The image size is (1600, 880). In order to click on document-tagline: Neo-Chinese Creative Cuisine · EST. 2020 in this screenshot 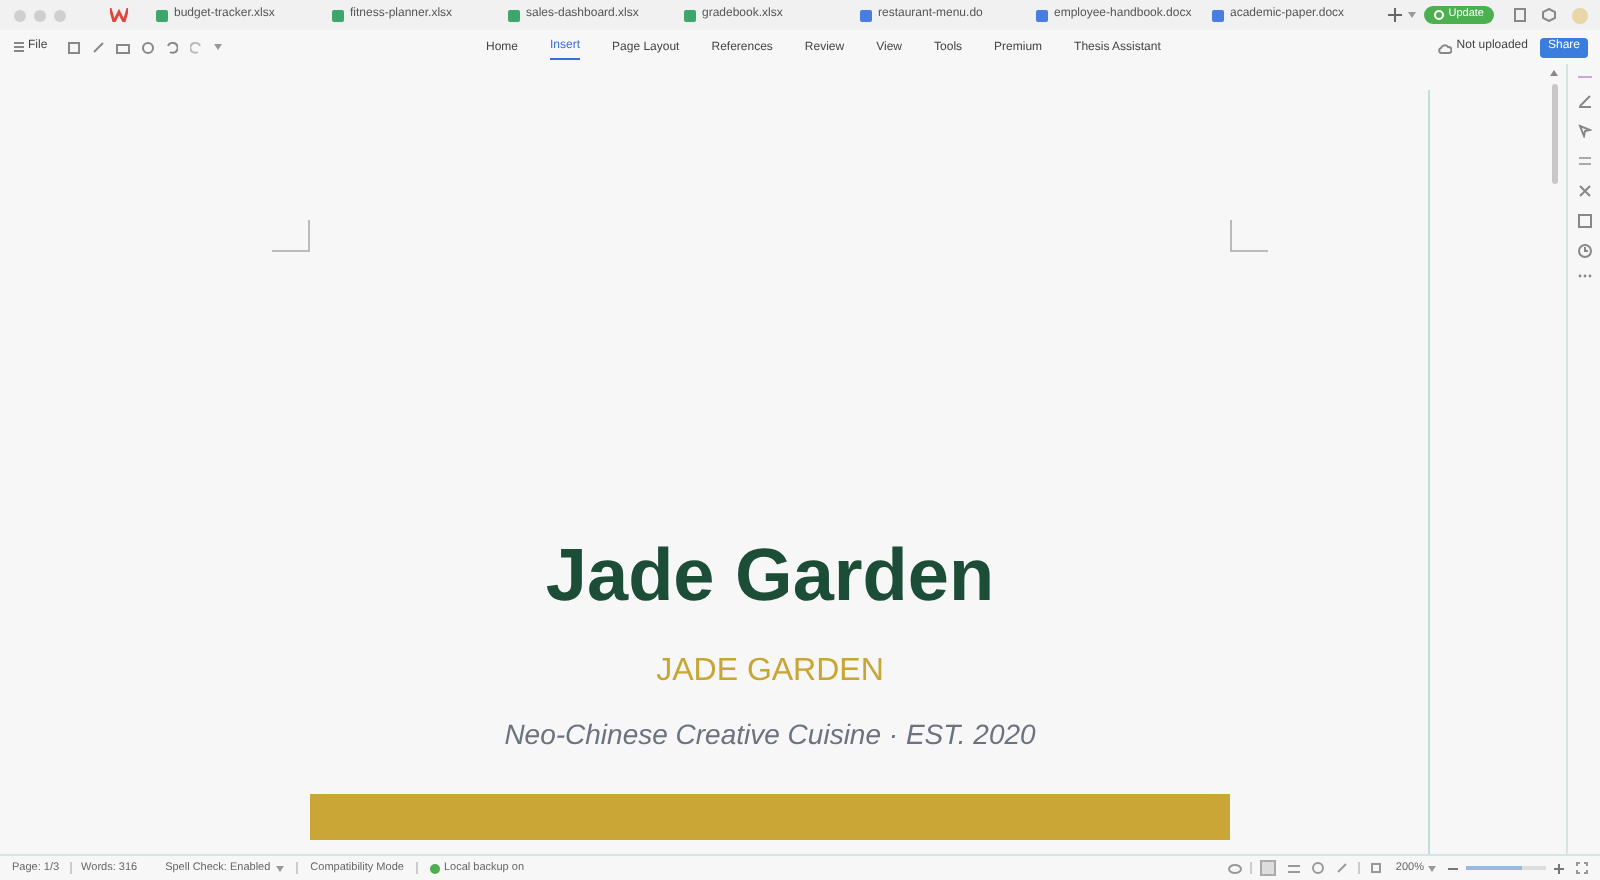, I will do `click(770, 735)`.